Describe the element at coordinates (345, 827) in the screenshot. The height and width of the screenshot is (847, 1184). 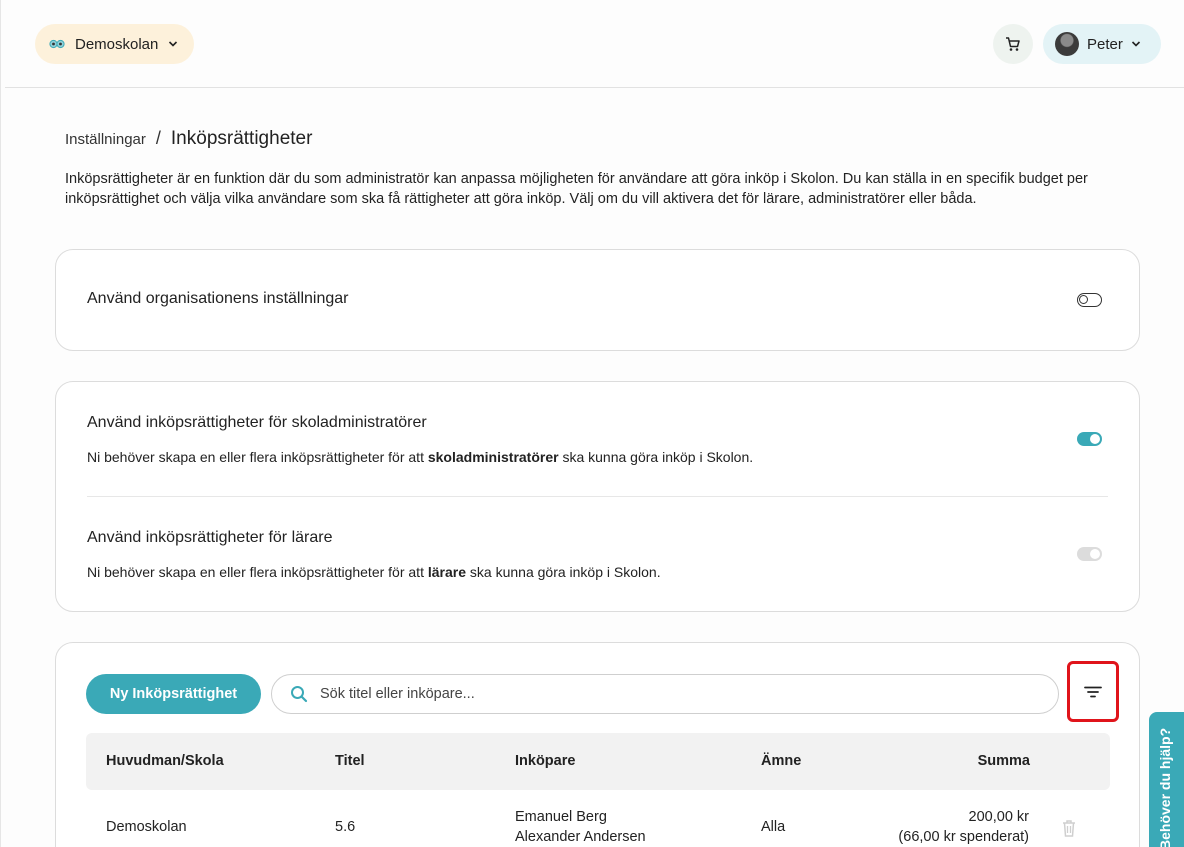
I see `cell-title: 5.6` at that location.